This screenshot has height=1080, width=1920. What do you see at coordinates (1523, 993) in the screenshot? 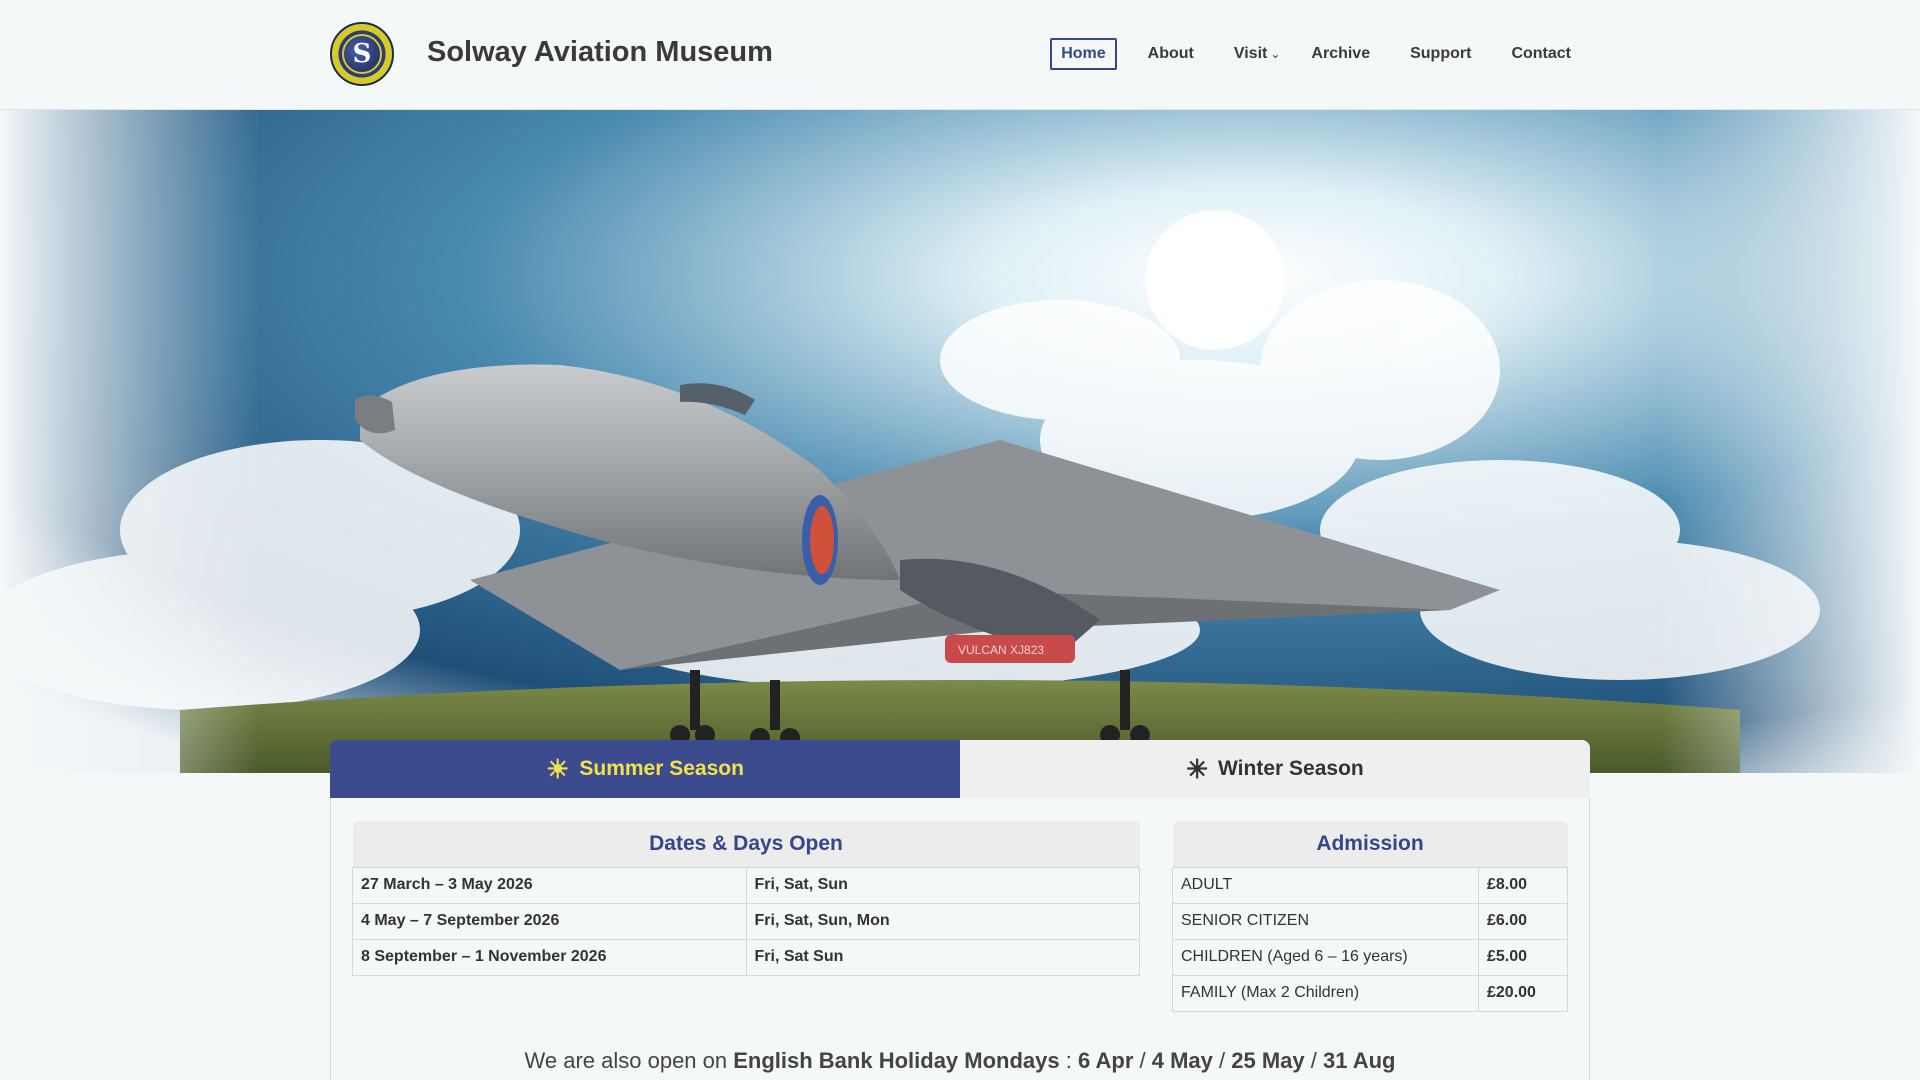
I see `price-cell: £20.00` at bounding box center [1523, 993].